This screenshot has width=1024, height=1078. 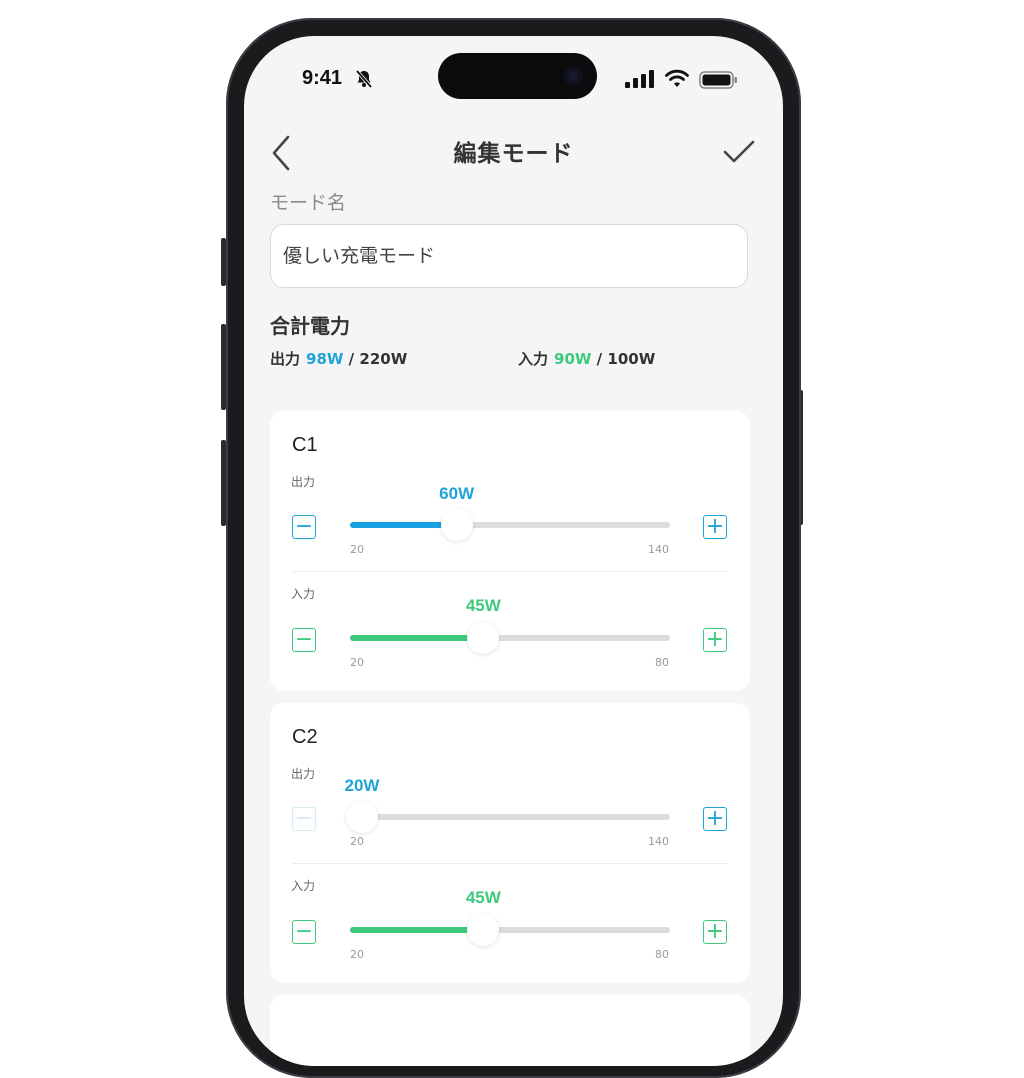 I want to click on page-title: 編集モード, so click(x=513, y=154).